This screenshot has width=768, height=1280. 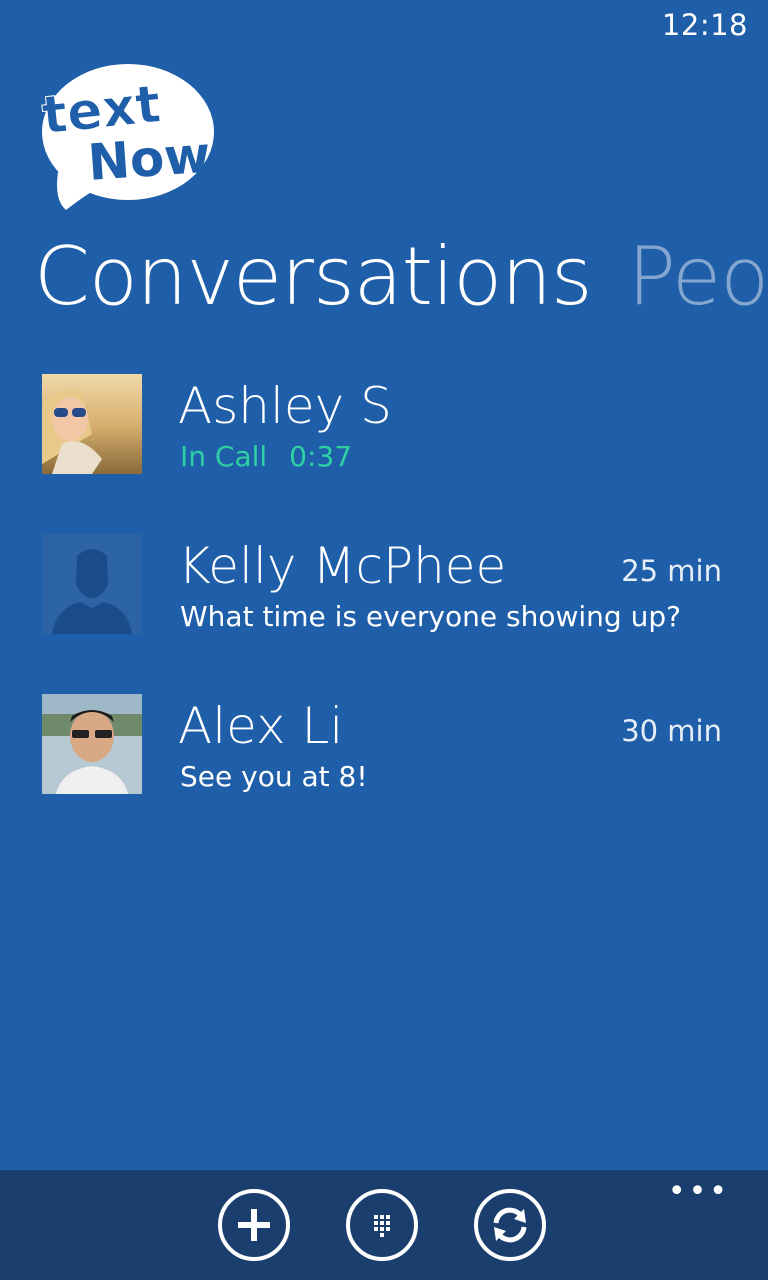 I want to click on call-status: In Call 0:37, so click(x=266, y=456).